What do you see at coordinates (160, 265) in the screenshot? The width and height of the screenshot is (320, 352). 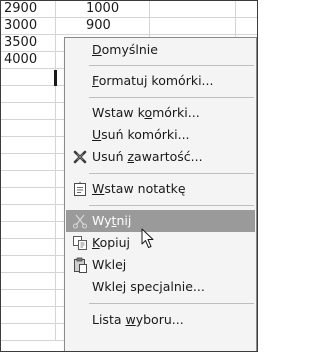 I see `menu-item-wklej: Wklej` at bounding box center [160, 265].